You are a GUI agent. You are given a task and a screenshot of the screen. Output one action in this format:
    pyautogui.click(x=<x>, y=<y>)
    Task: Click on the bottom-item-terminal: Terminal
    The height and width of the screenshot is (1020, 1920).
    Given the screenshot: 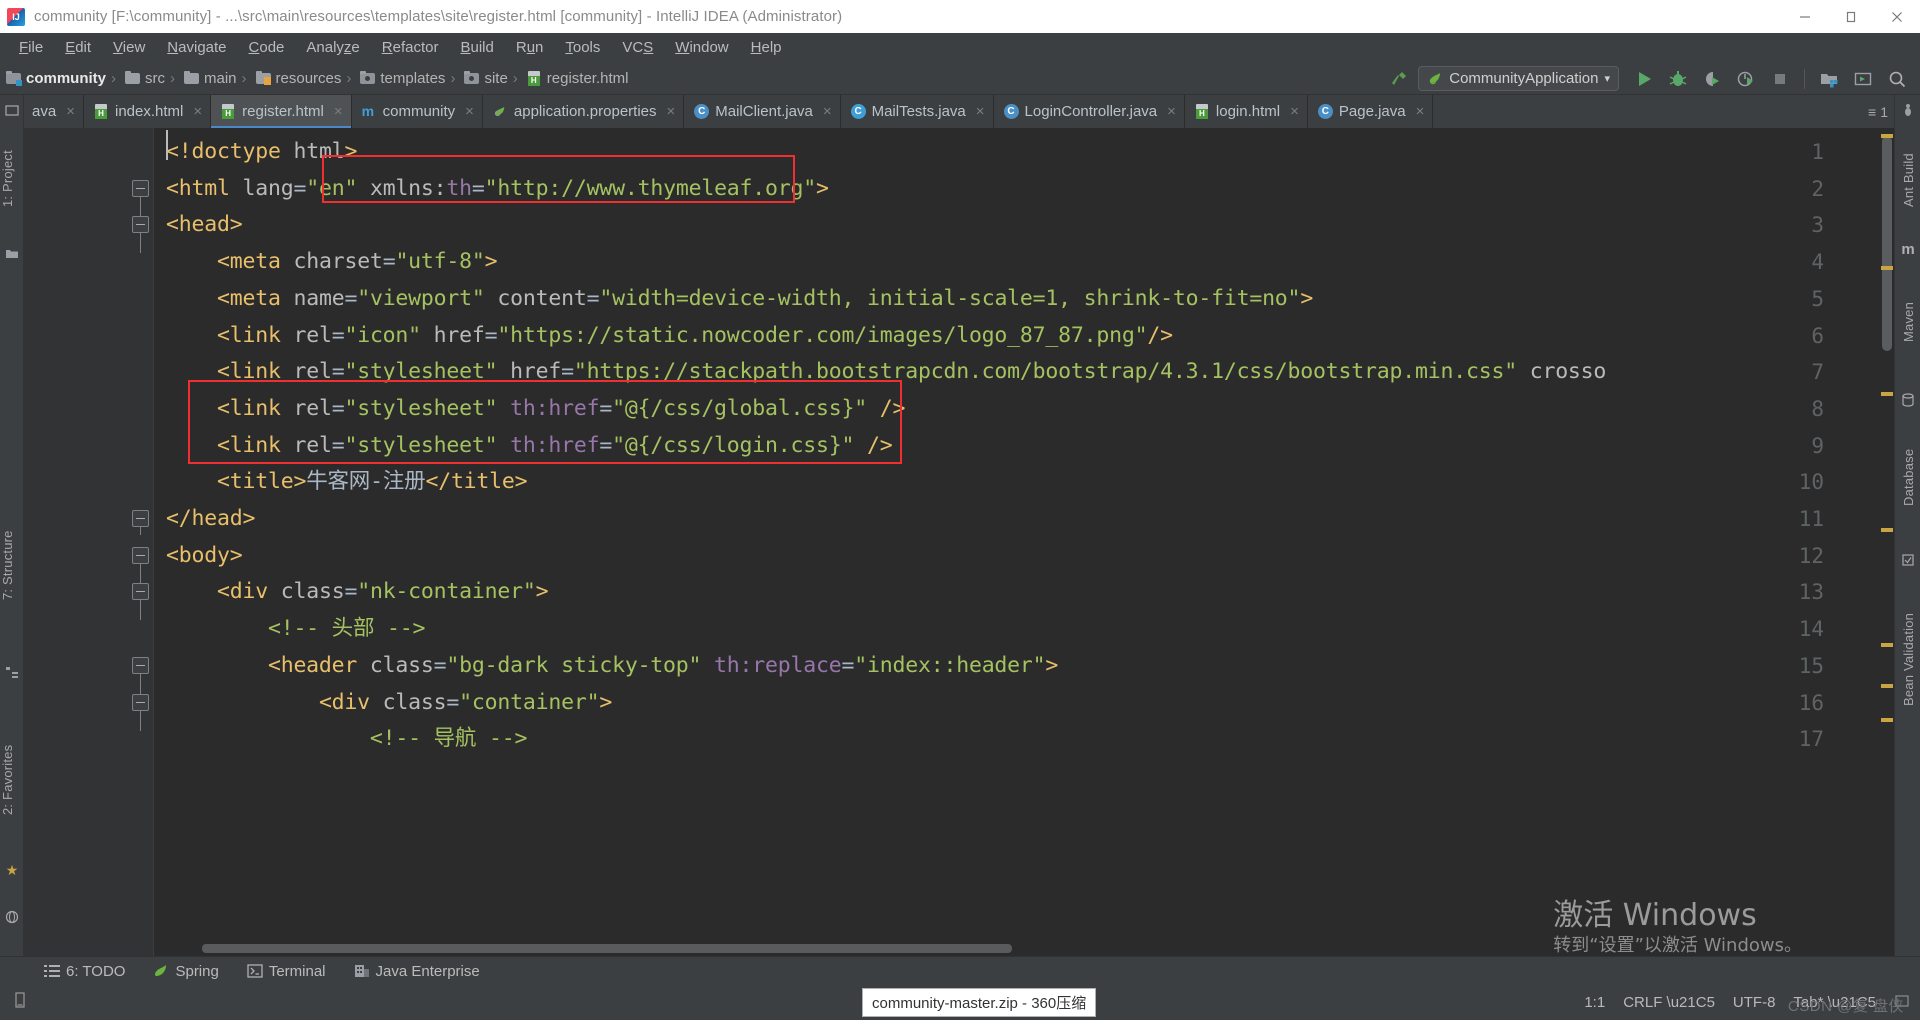 What is the action you would take?
    pyautogui.click(x=286, y=971)
    